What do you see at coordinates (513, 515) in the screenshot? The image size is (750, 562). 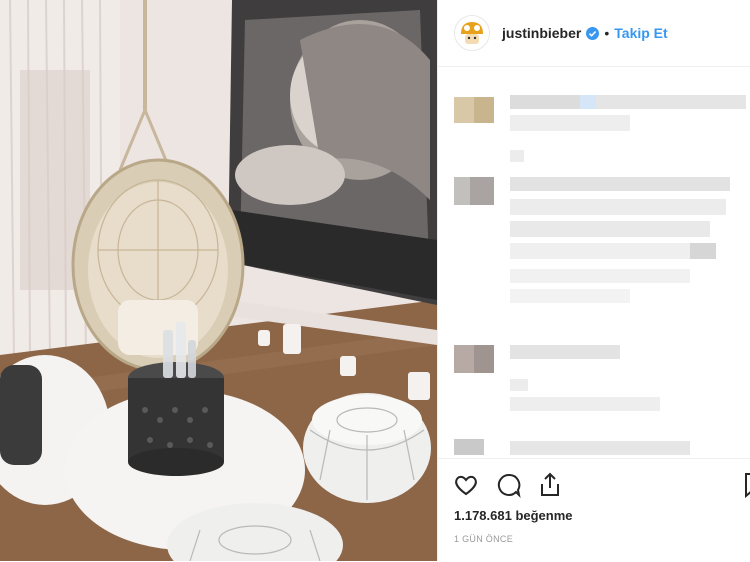 I see `likes-count: 1.178.681 beğenme` at bounding box center [513, 515].